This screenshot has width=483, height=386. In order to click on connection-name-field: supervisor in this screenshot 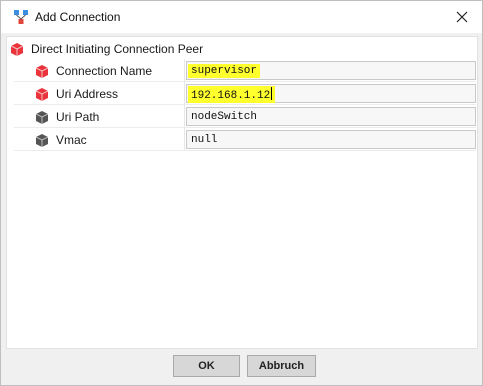, I will do `click(331, 70)`.